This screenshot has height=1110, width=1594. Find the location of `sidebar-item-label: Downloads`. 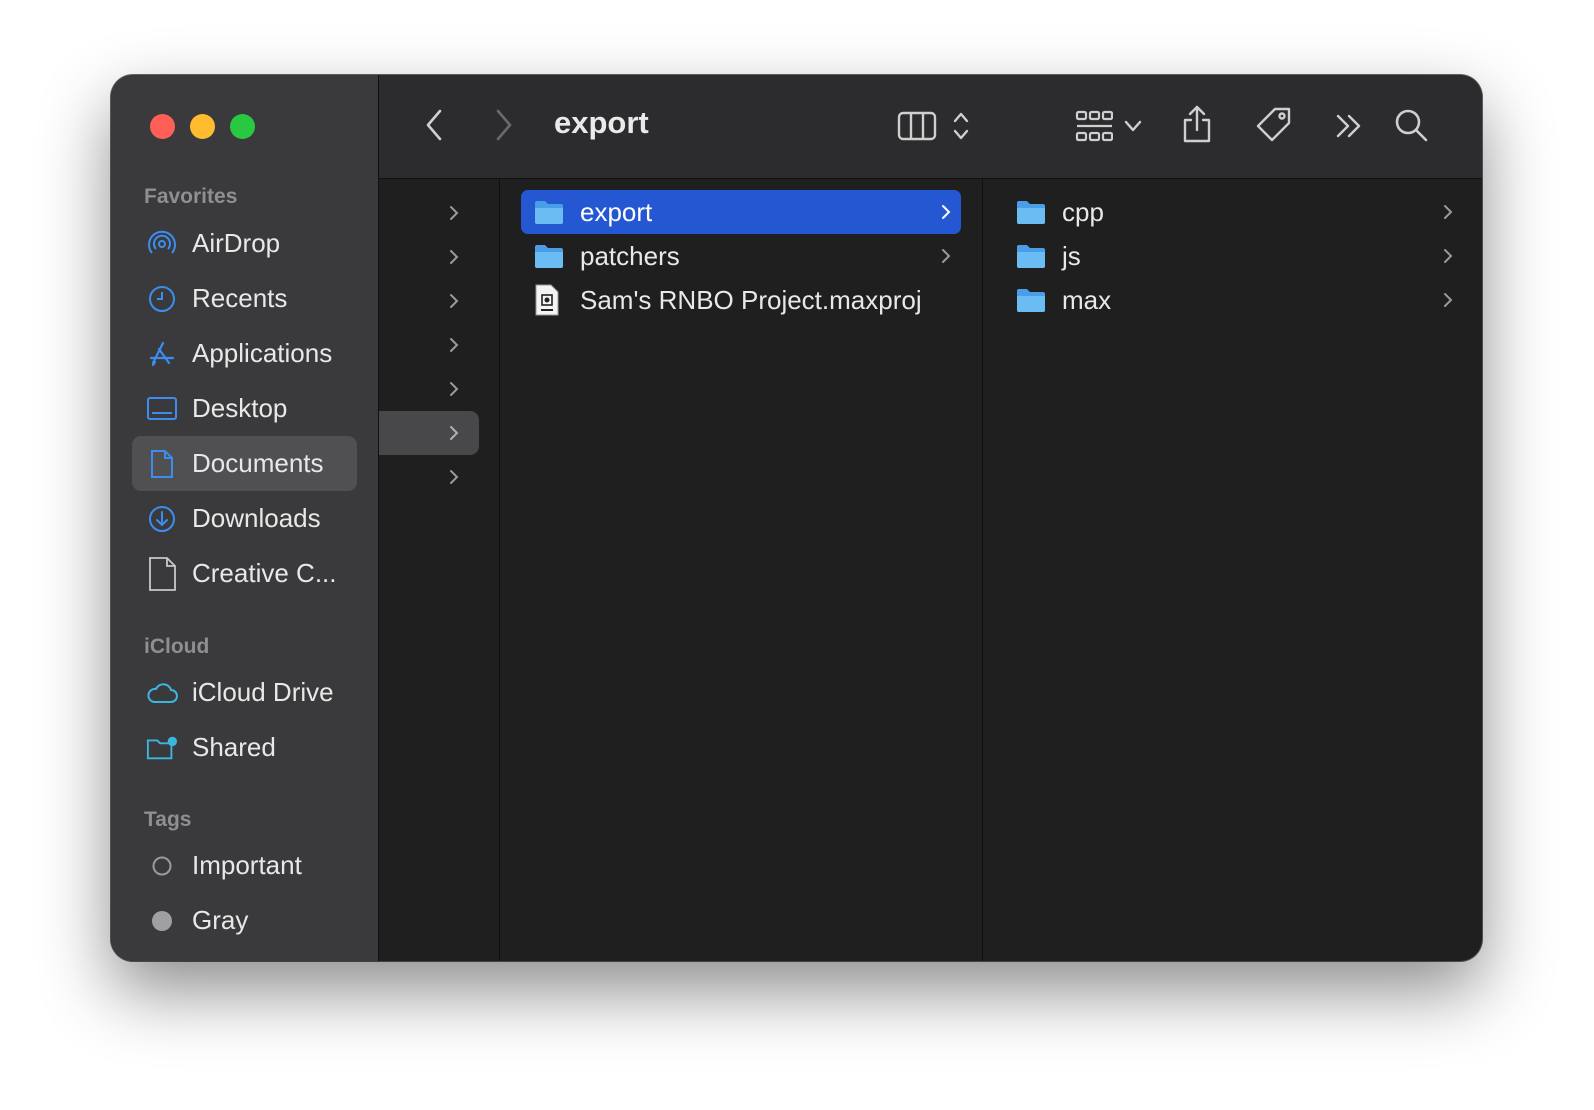

sidebar-item-label: Downloads is located at coordinates (256, 518).